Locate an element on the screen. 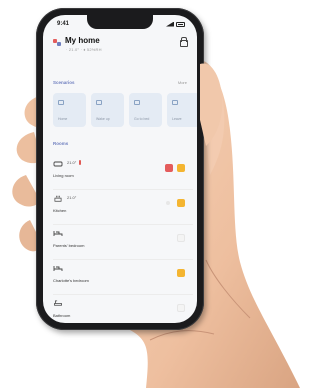  scenario-tile: Leave is located at coordinates (182, 110).